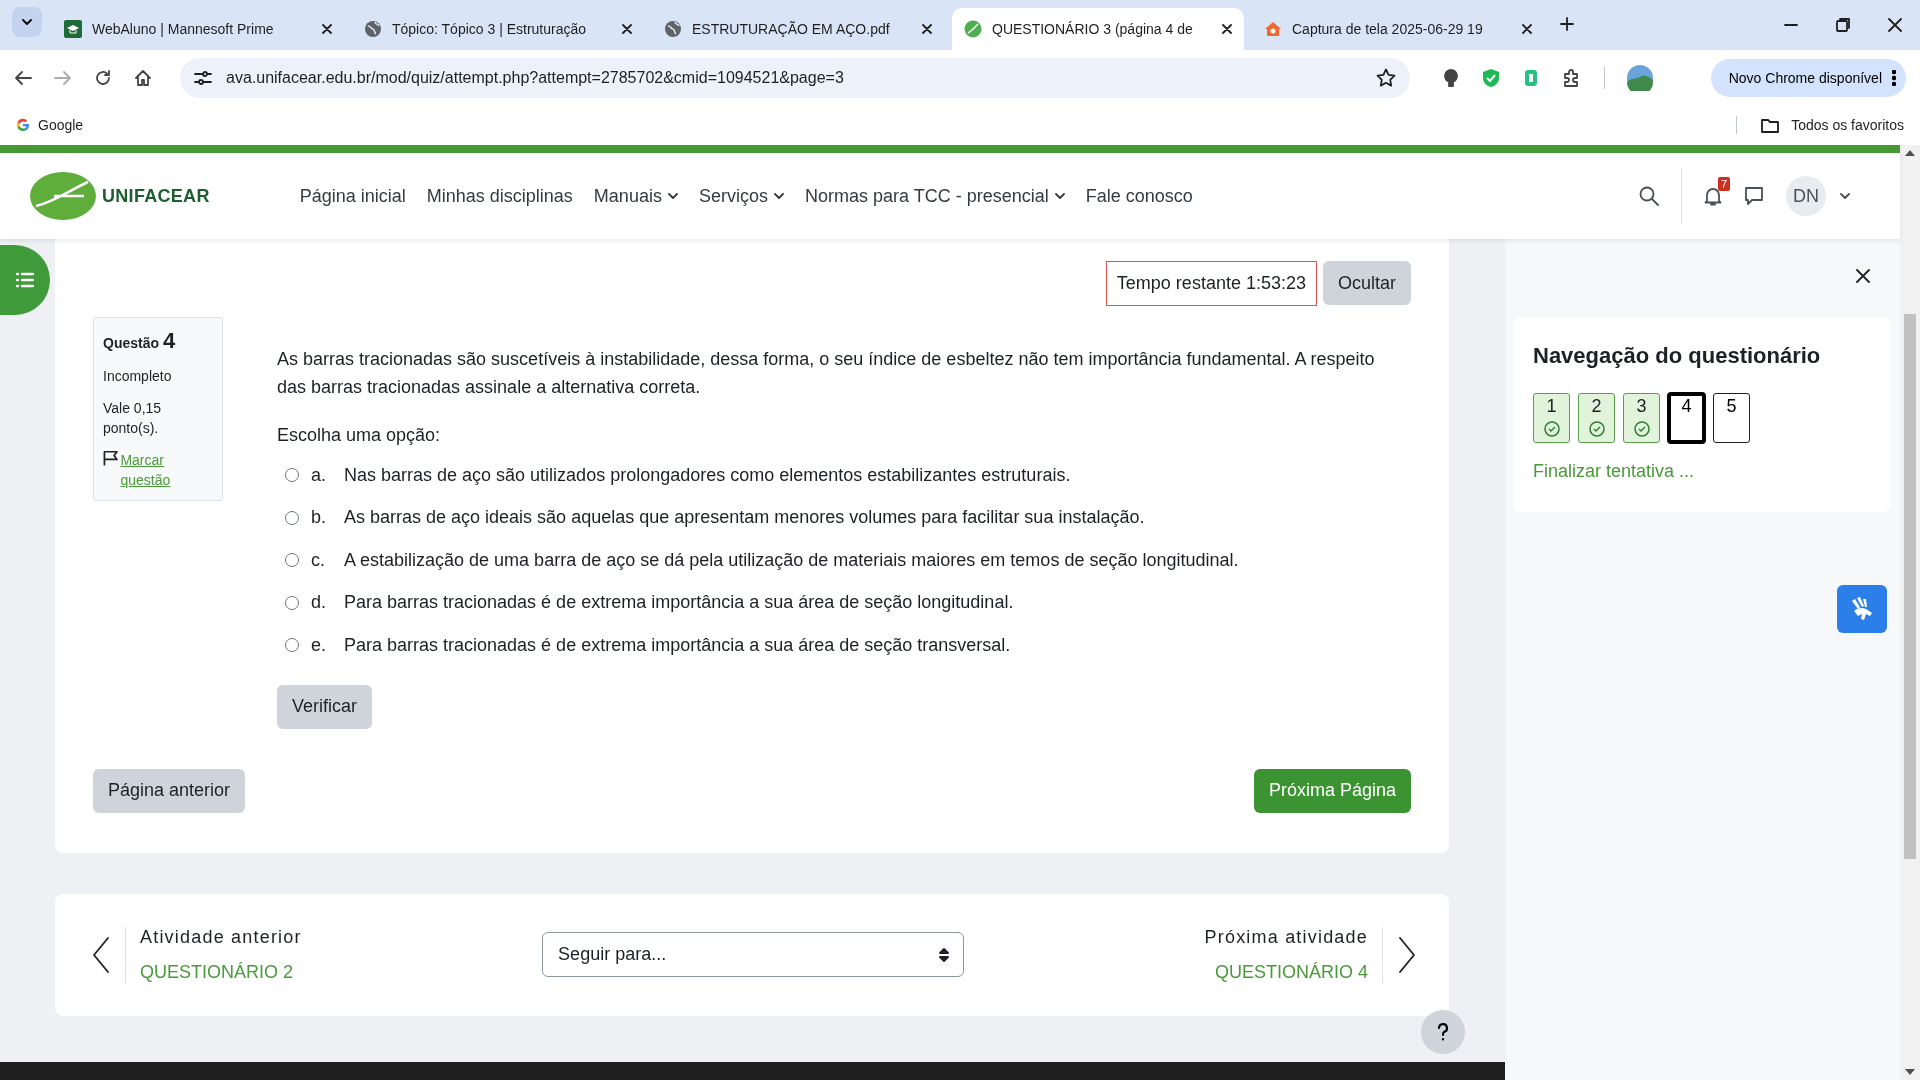  What do you see at coordinates (826, 373) in the screenshot?
I see `question-text: As barras tracionadas são suscetíveis à instabilidade, dessa forma, o seu índice de esbeltez não tem importância fundamental. A respeito das barras tracionadas assinale a alternativa correta.` at bounding box center [826, 373].